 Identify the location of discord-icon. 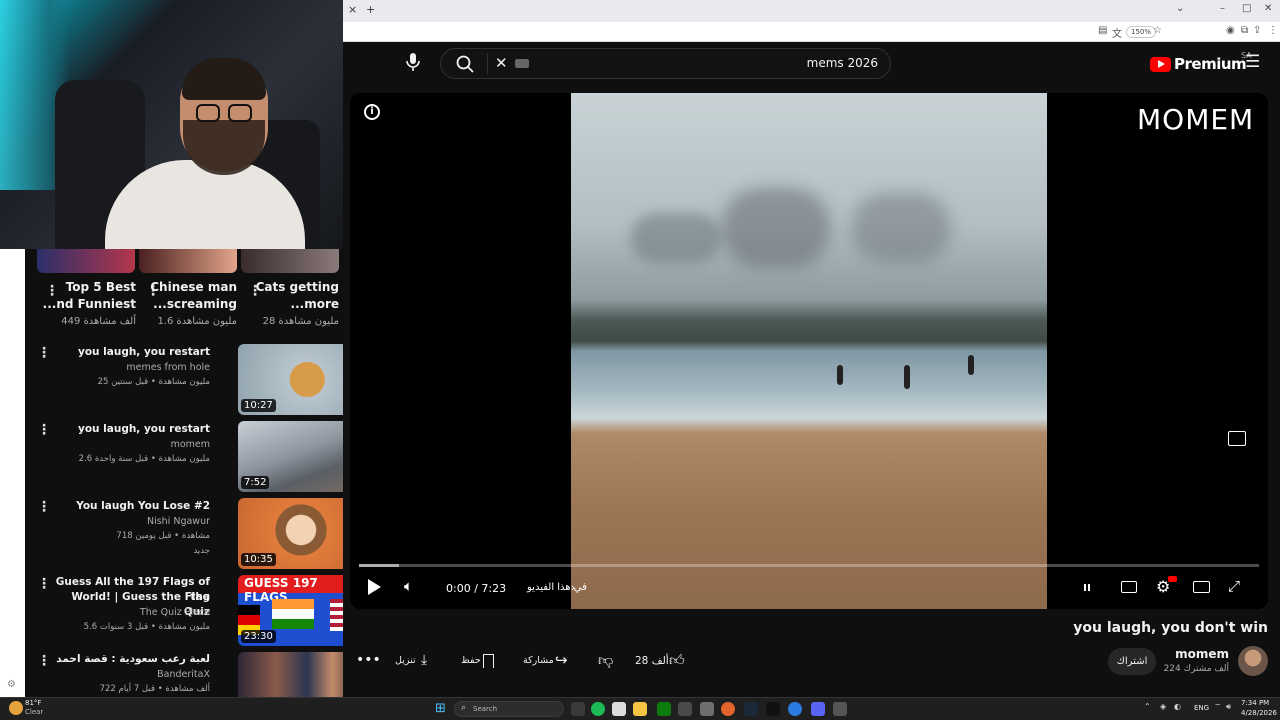
(818, 709).